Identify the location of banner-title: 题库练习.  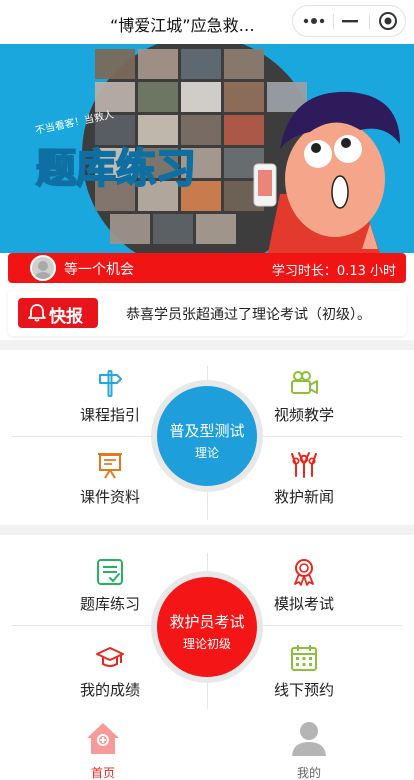
(116, 169).